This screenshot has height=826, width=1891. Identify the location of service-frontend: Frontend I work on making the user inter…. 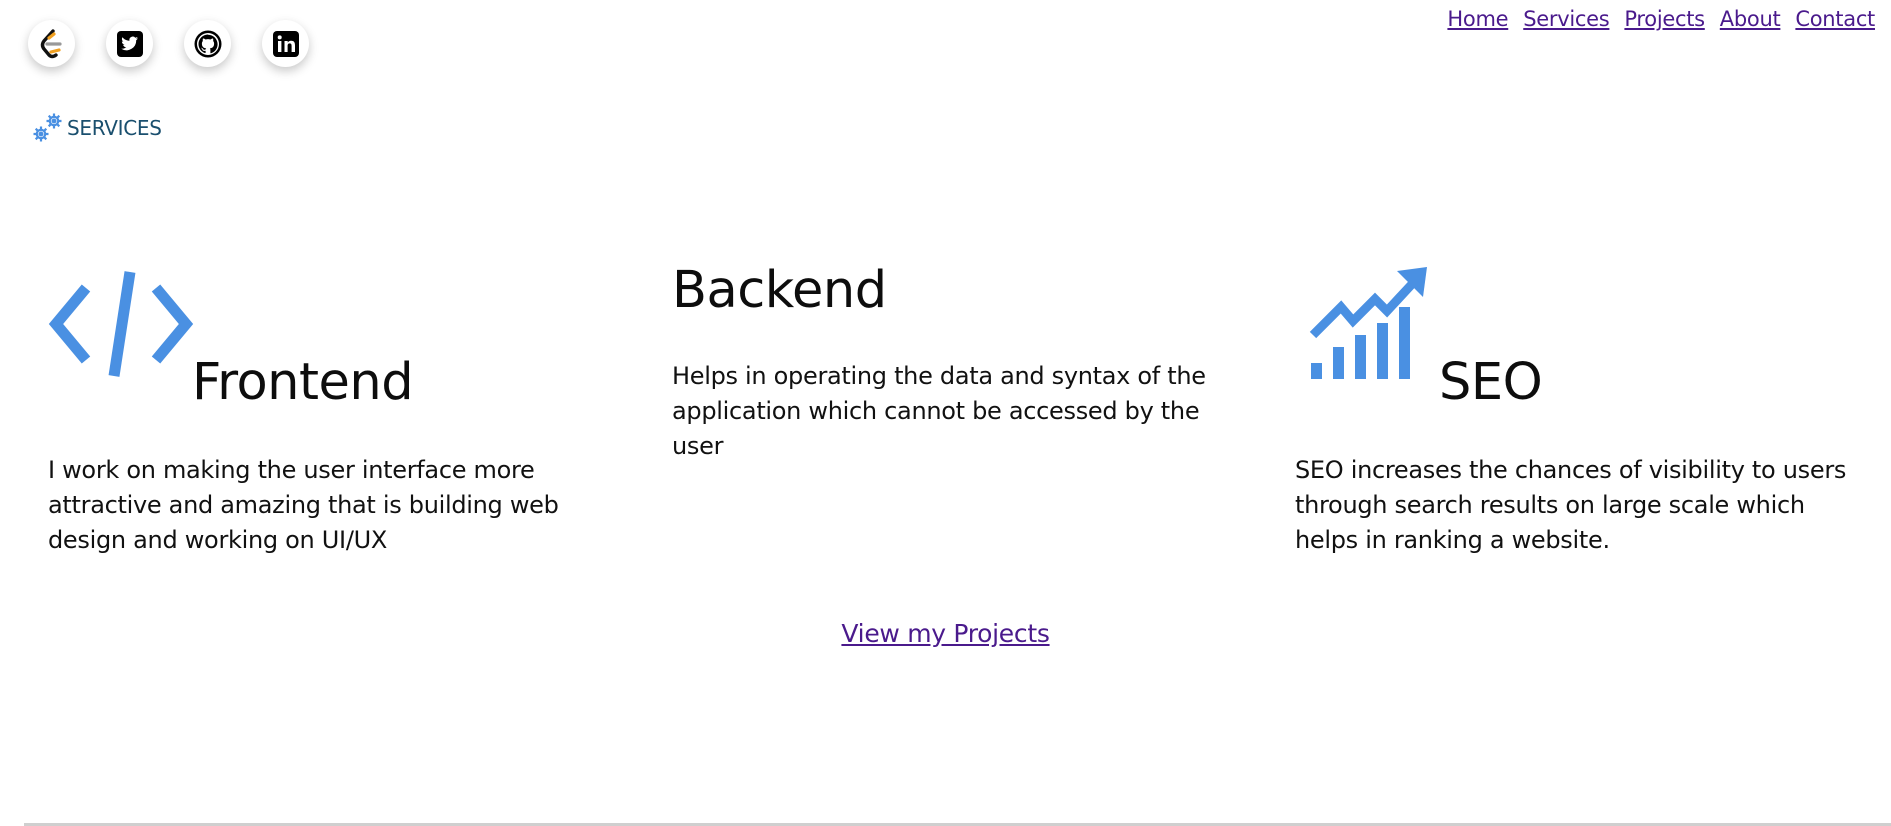
(328, 411).